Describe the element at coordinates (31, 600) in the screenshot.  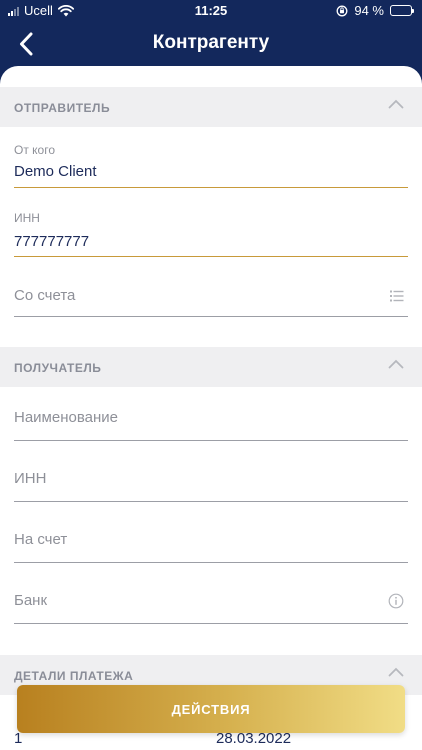
I see `bank-placeholder: Банк` at that location.